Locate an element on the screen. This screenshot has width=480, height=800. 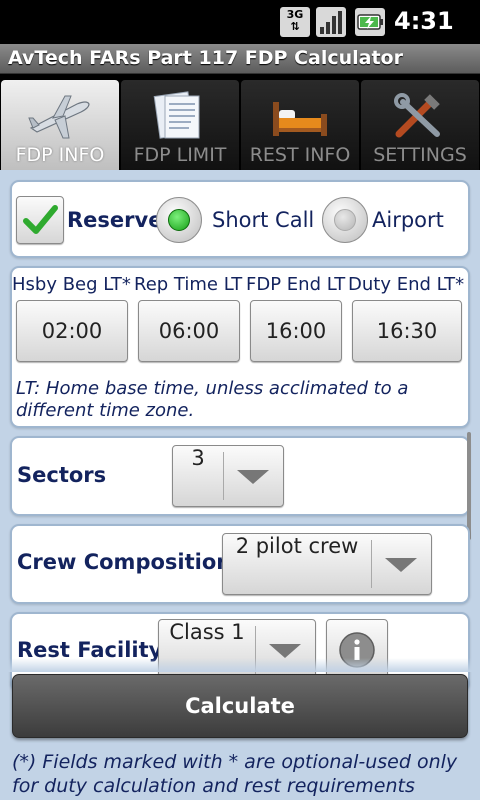
short-call-radio is located at coordinates (179, 220).